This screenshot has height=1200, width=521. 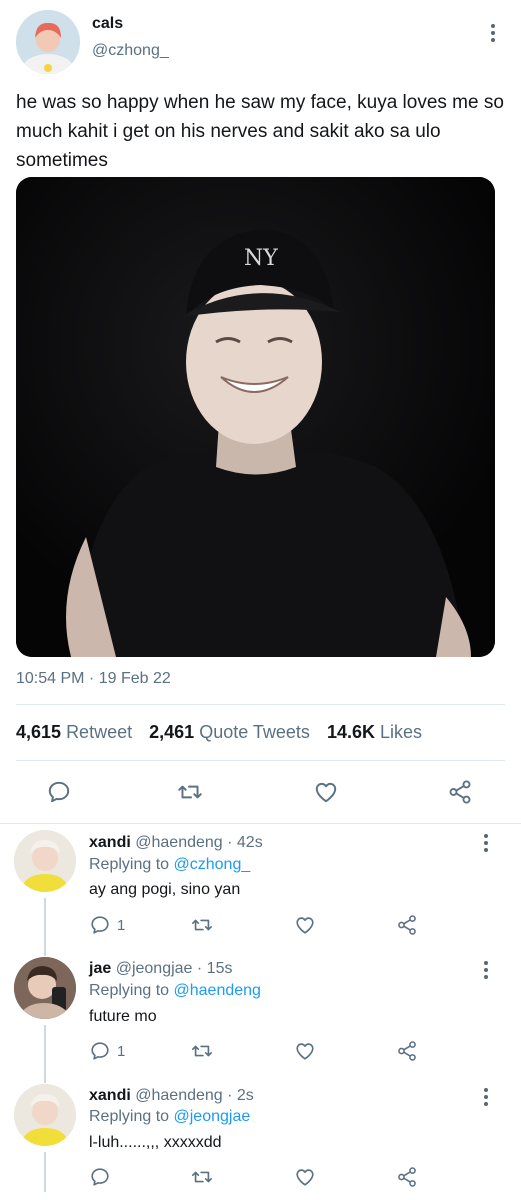 What do you see at coordinates (48, 42) in the screenshot?
I see `author-avatar` at bounding box center [48, 42].